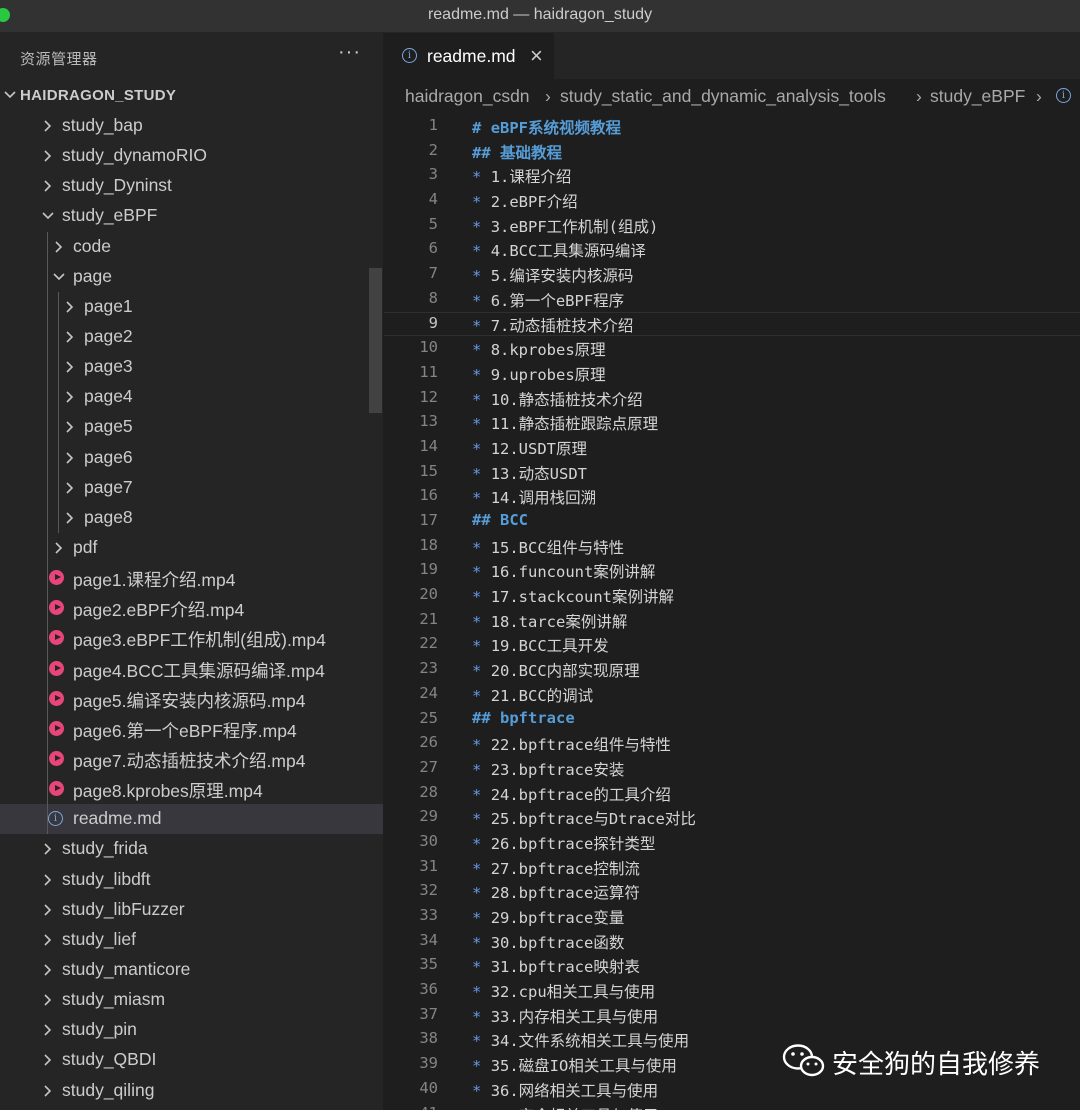 This screenshot has width=1080, height=1110. Describe the element at coordinates (732, 620) in the screenshot. I see `code-line: 21 * 18.tarce案例讲解` at that location.